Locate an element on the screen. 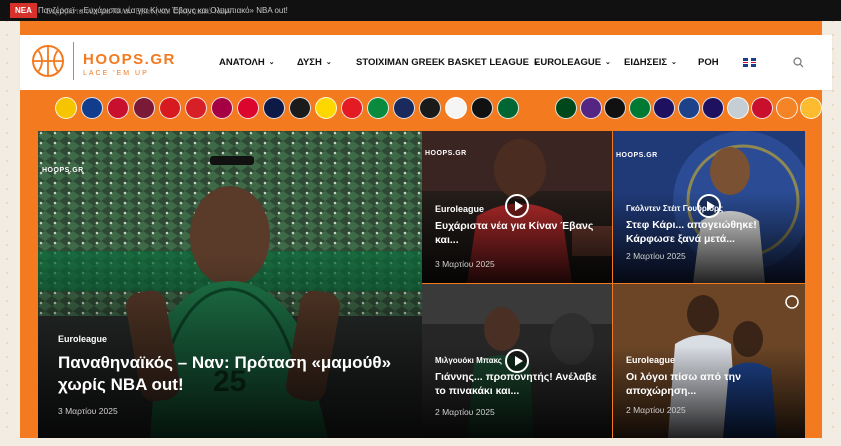 This screenshot has height=446, width=841. nav-item-anatoli: ΑΝΑΤΟΛΗ ⌄ is located at coordinates (247, 62).